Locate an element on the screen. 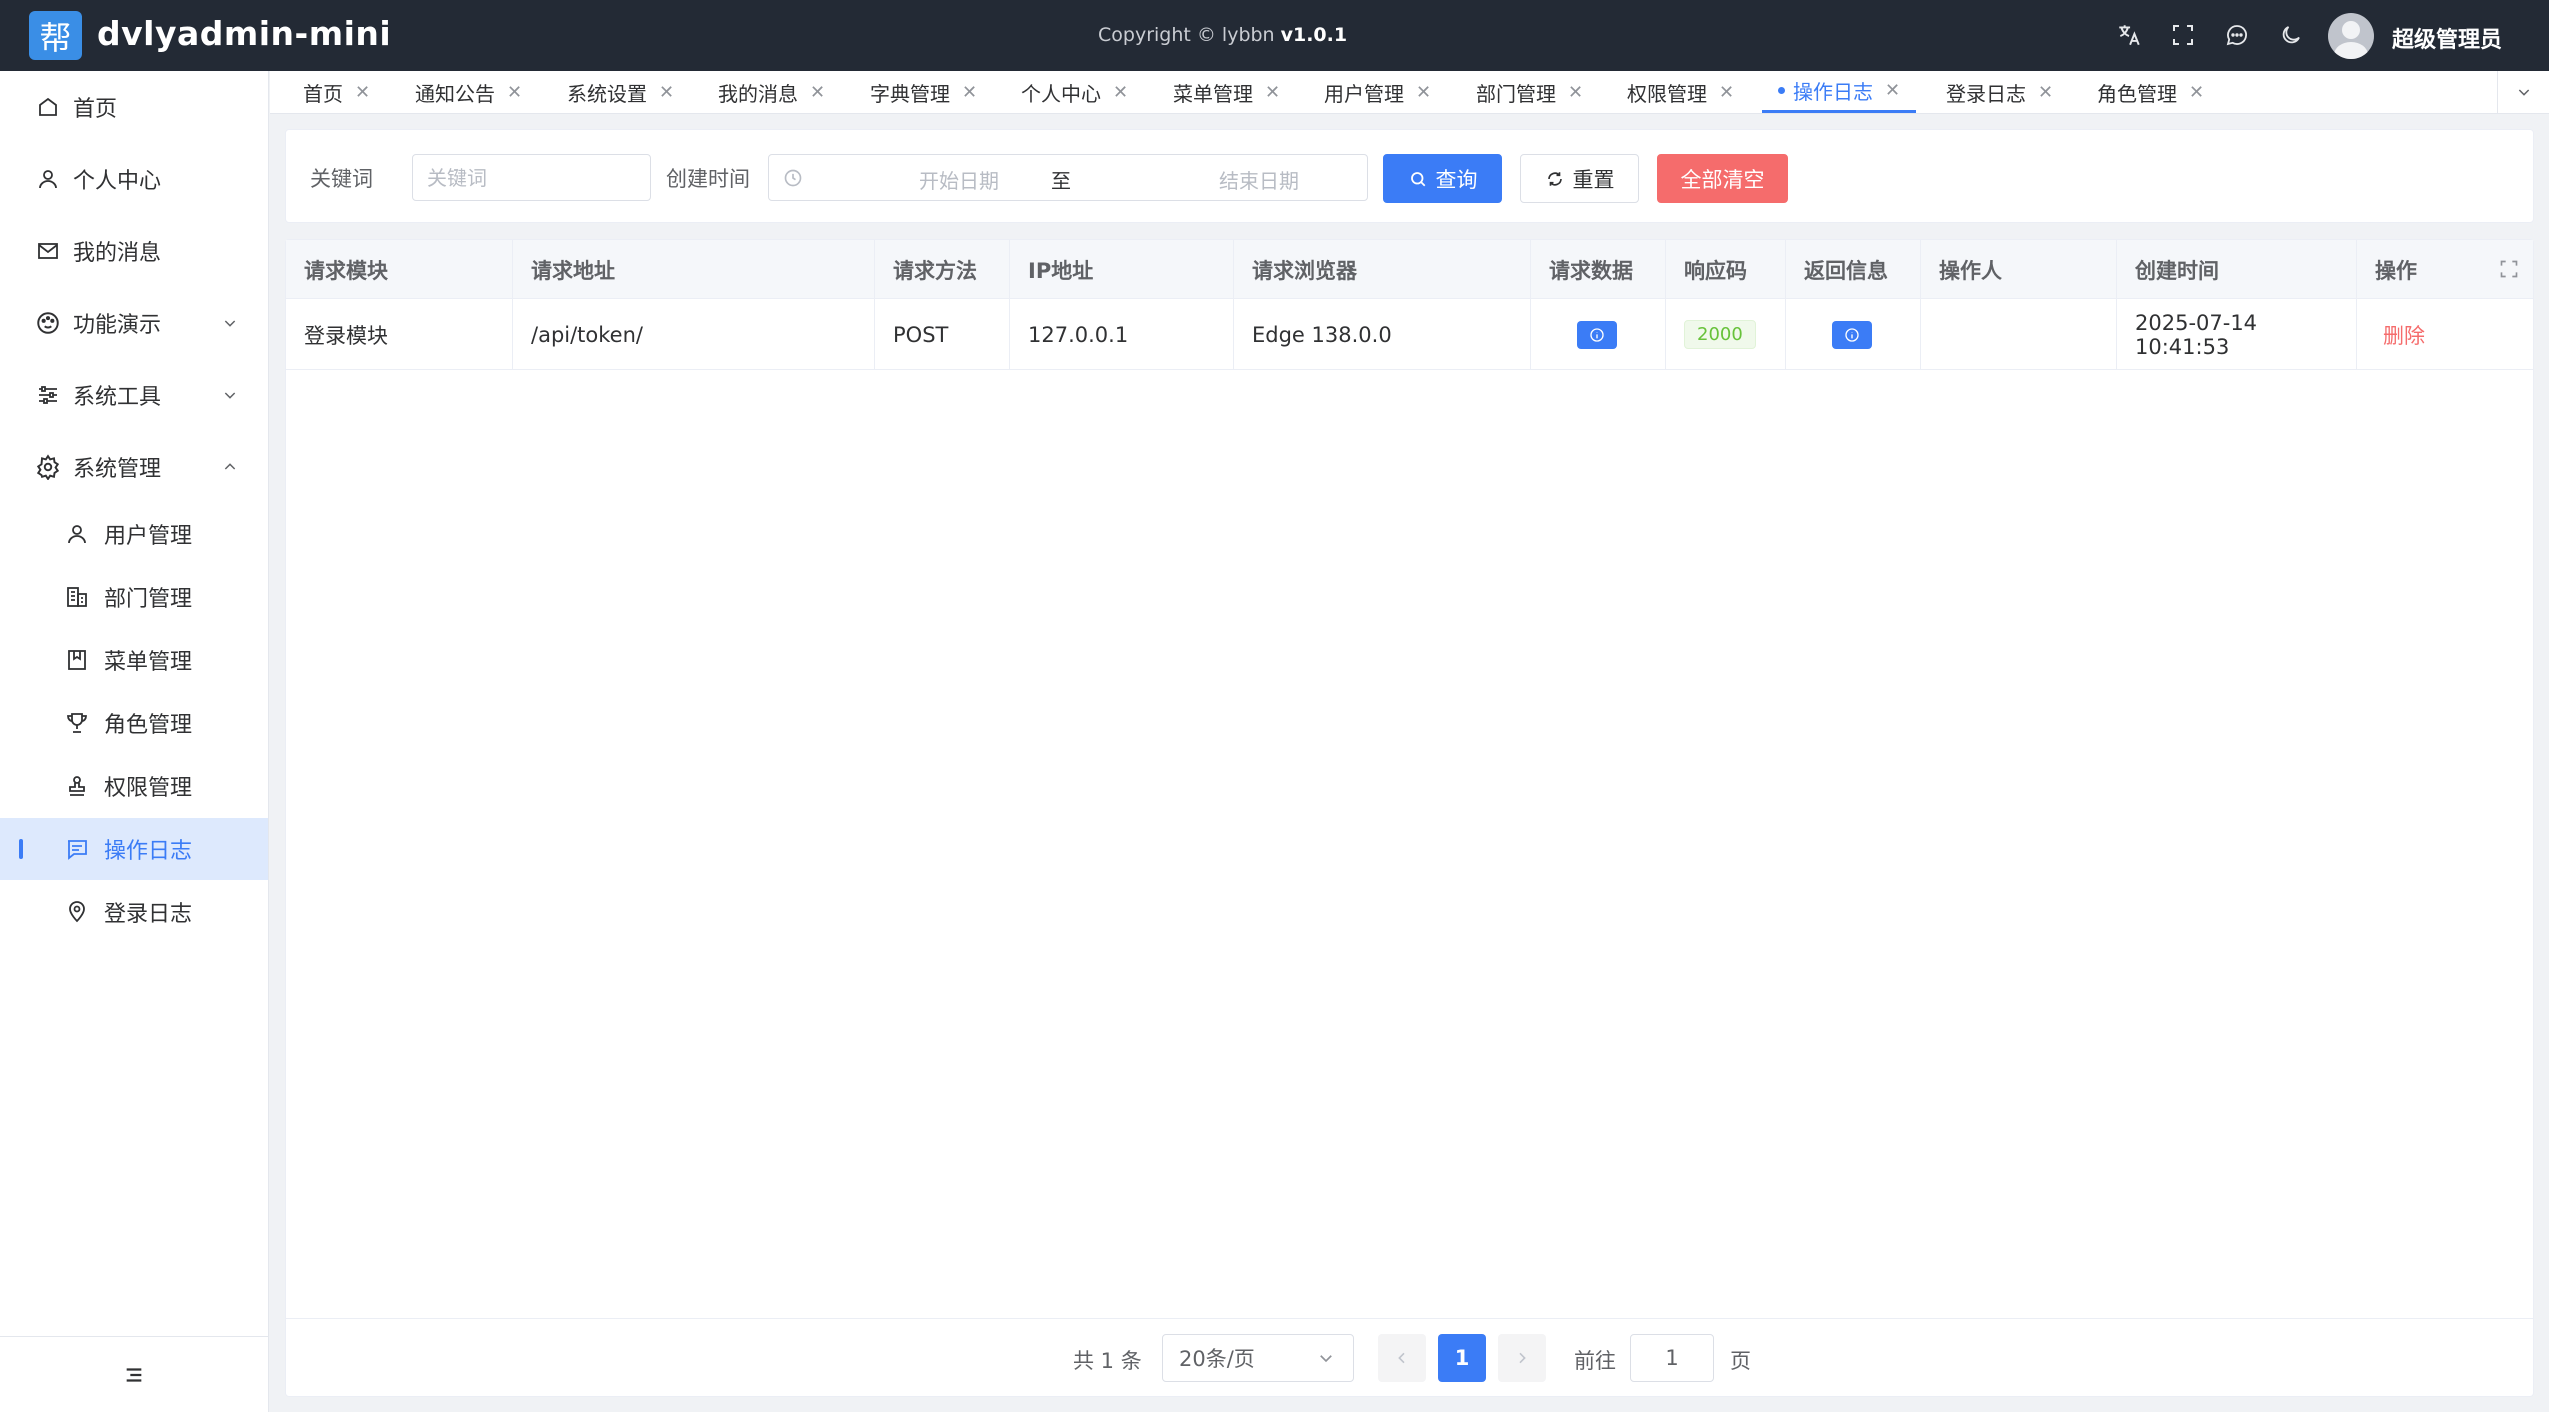 The image size is (2549, 1412). tab-notice: 通知公告 ✕ is located at coordinates (468, 92).